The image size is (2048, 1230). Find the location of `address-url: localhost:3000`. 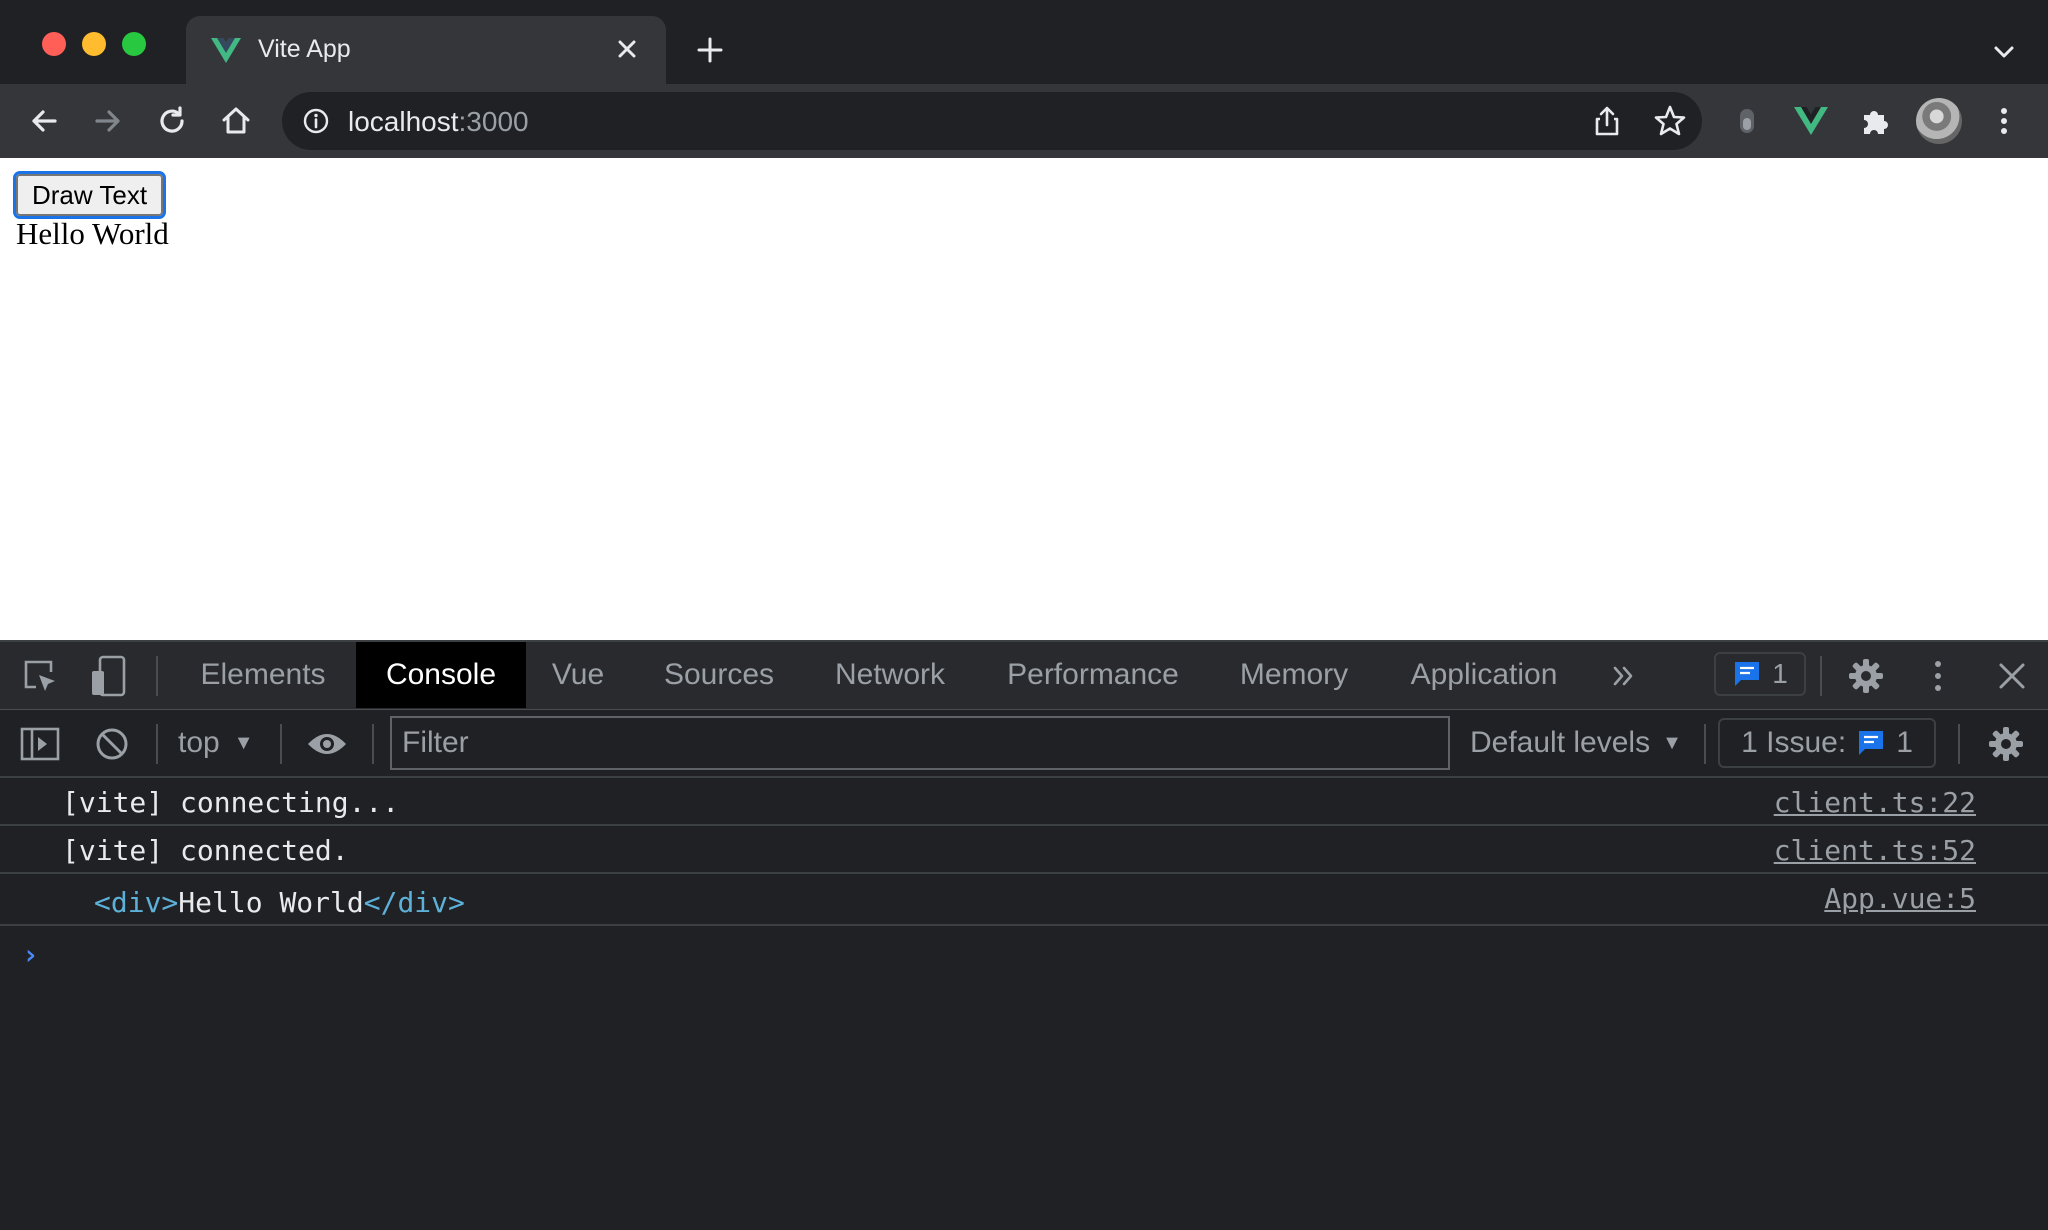

address-url: localhost:3000 is located at coordinates (438, 122).